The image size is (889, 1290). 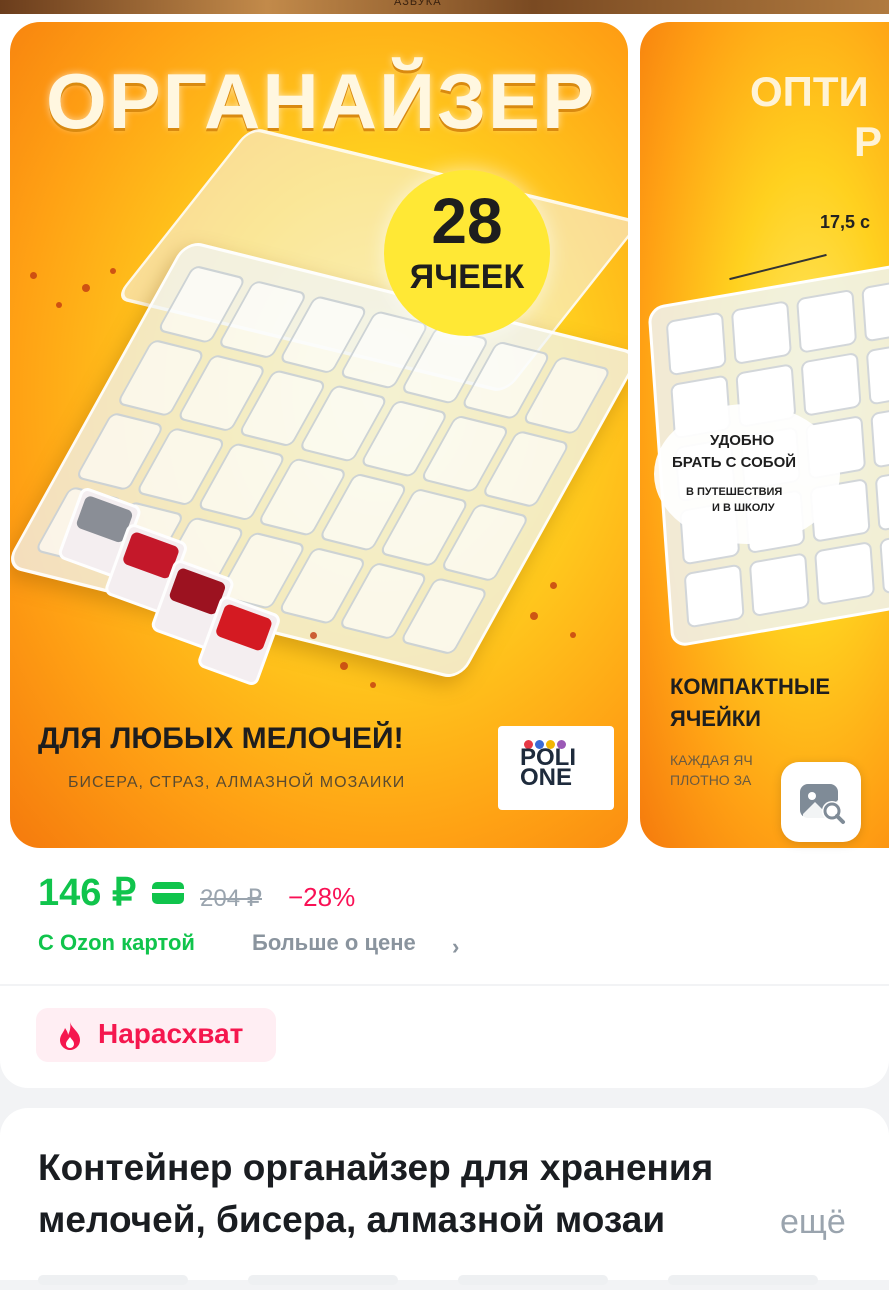 I want to click on expand-title-button: ещё, so click(x=811, y=1222).